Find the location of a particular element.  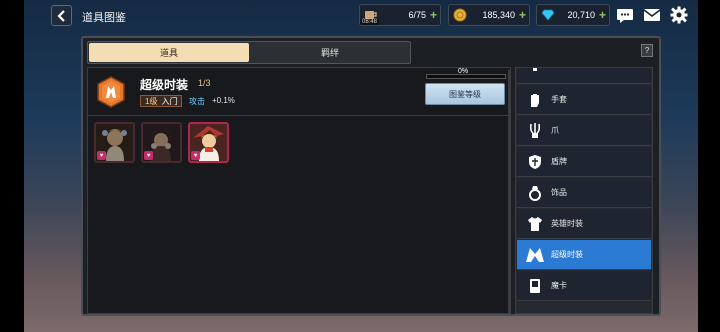

progress-bar is located at coordinates (466, 76).